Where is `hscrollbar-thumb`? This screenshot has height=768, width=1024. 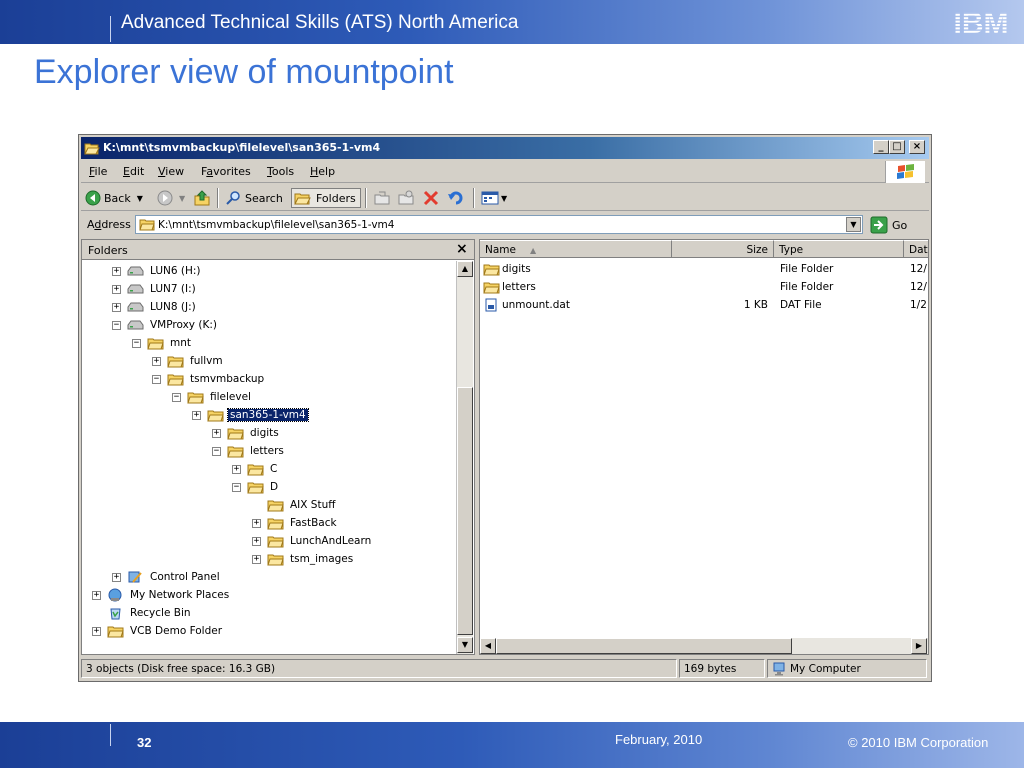 hscrollbar-thumb is located at coordinates (644, 646).